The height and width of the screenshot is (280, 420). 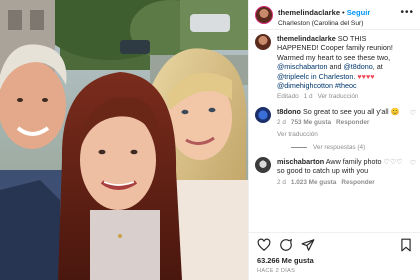 What do you see at coordinates (263, 42) in the screenshot?
I see `caption-avatar` at bounding box center [263, 42].